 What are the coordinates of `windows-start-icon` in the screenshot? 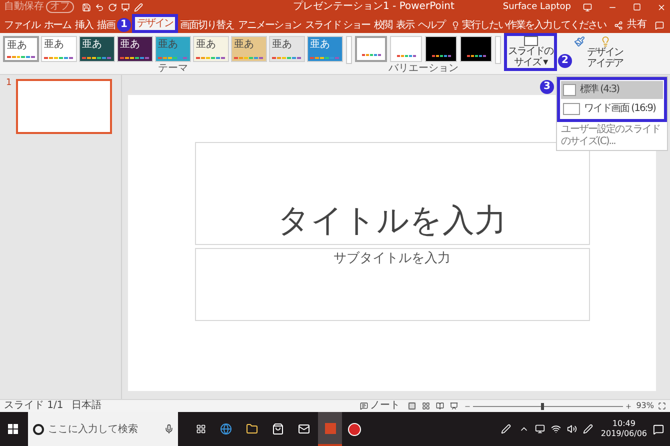 It's located at (13, 429).